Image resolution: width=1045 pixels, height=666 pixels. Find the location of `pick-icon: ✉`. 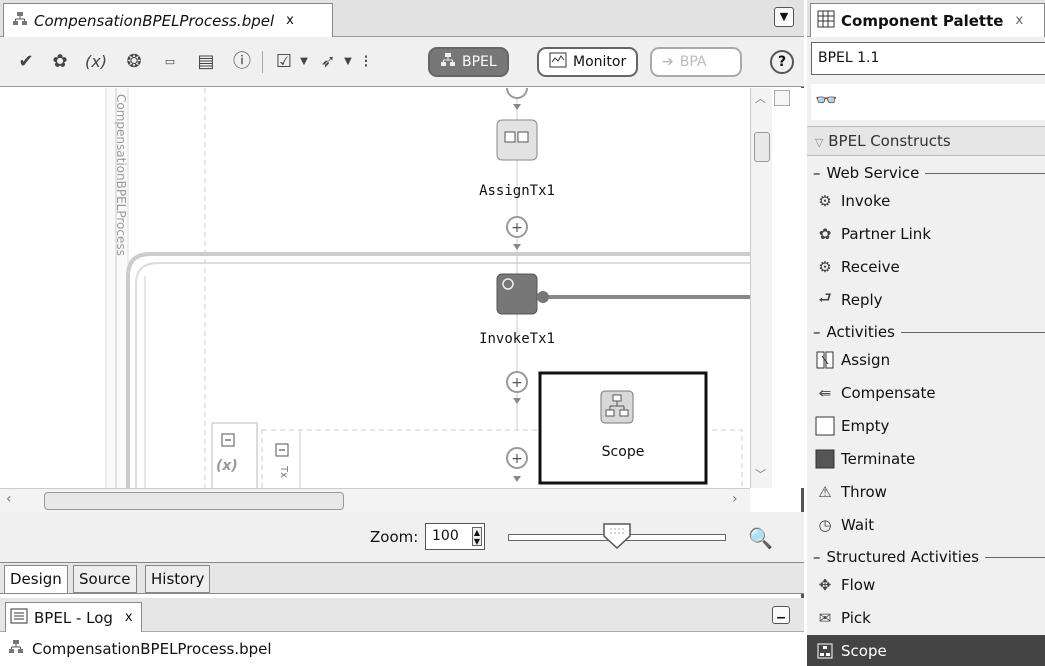

pick-icon: ✉ is located at coordinates (825, 618).